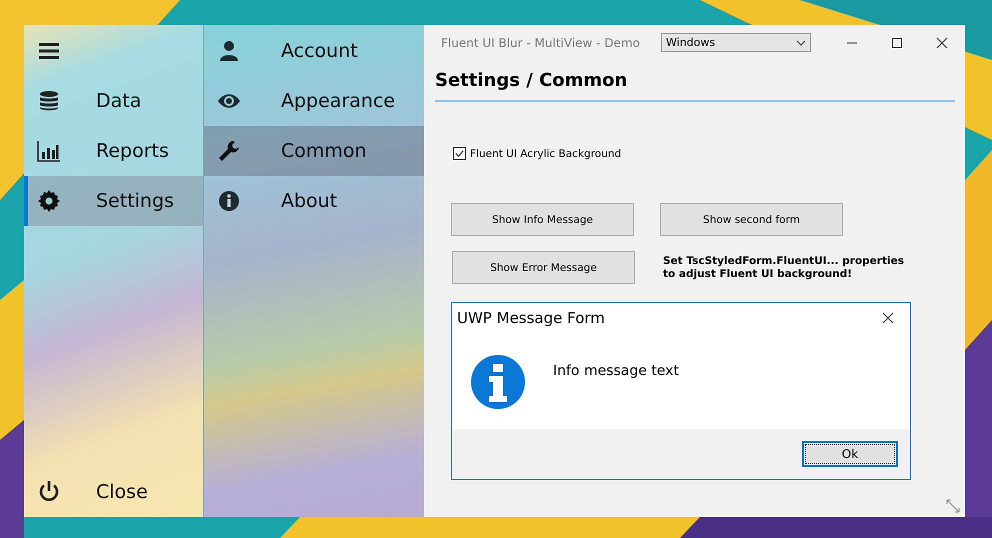 The width and height of the screenshot is (992, 538). Describe the element at coordinates (314, 201) in the screenshot. I see `subnav-item: About` at that location.